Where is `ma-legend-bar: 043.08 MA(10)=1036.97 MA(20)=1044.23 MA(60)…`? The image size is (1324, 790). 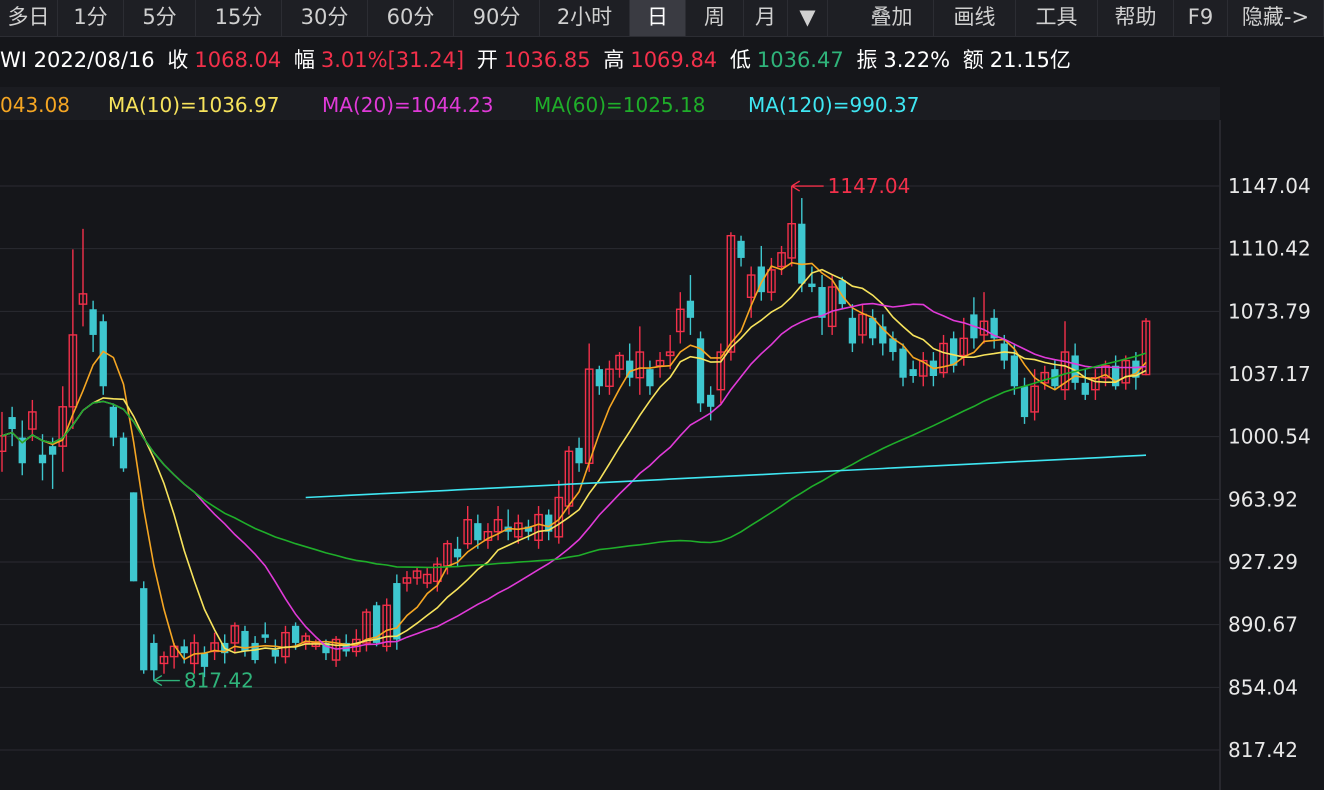 ma-legend-bar: 043.08 MA(10)=1036.97 MA(20)=1044.23 MA(60)… is located at coordinates (610, 105).